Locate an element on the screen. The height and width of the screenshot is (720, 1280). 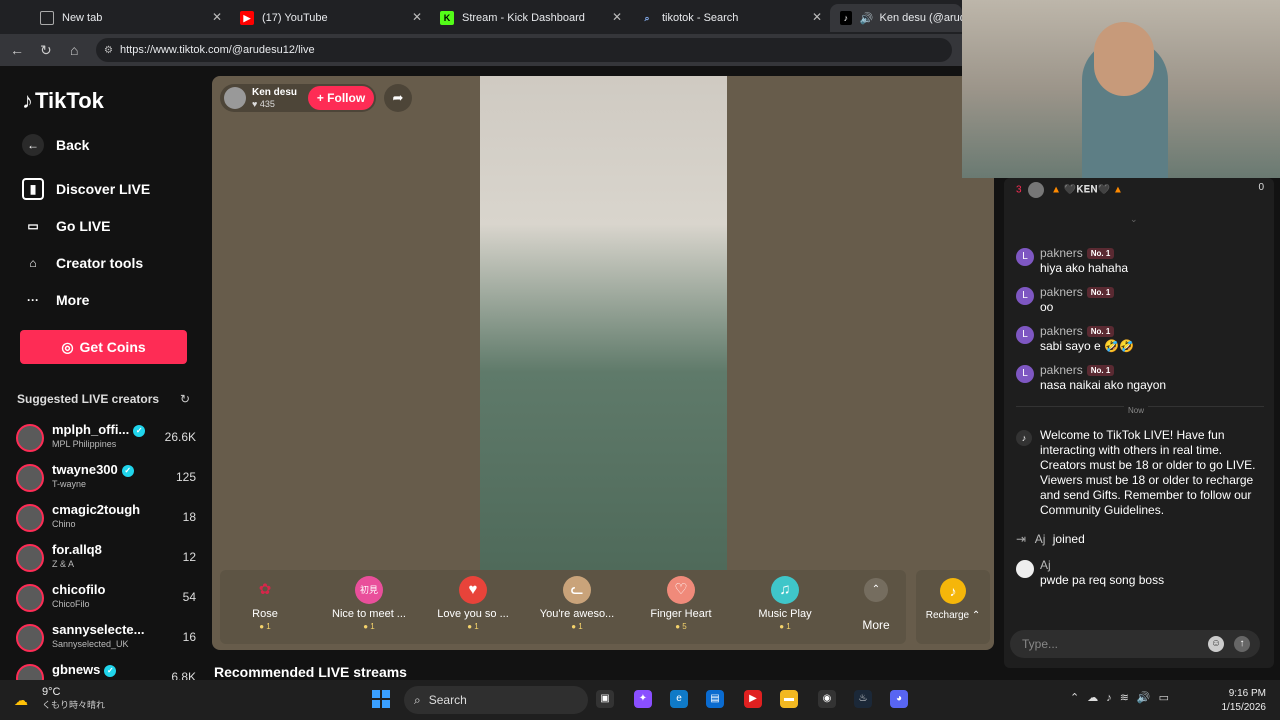
recharge-button: ♪ Recharge ⌃ is located at coordinates (953, 607).